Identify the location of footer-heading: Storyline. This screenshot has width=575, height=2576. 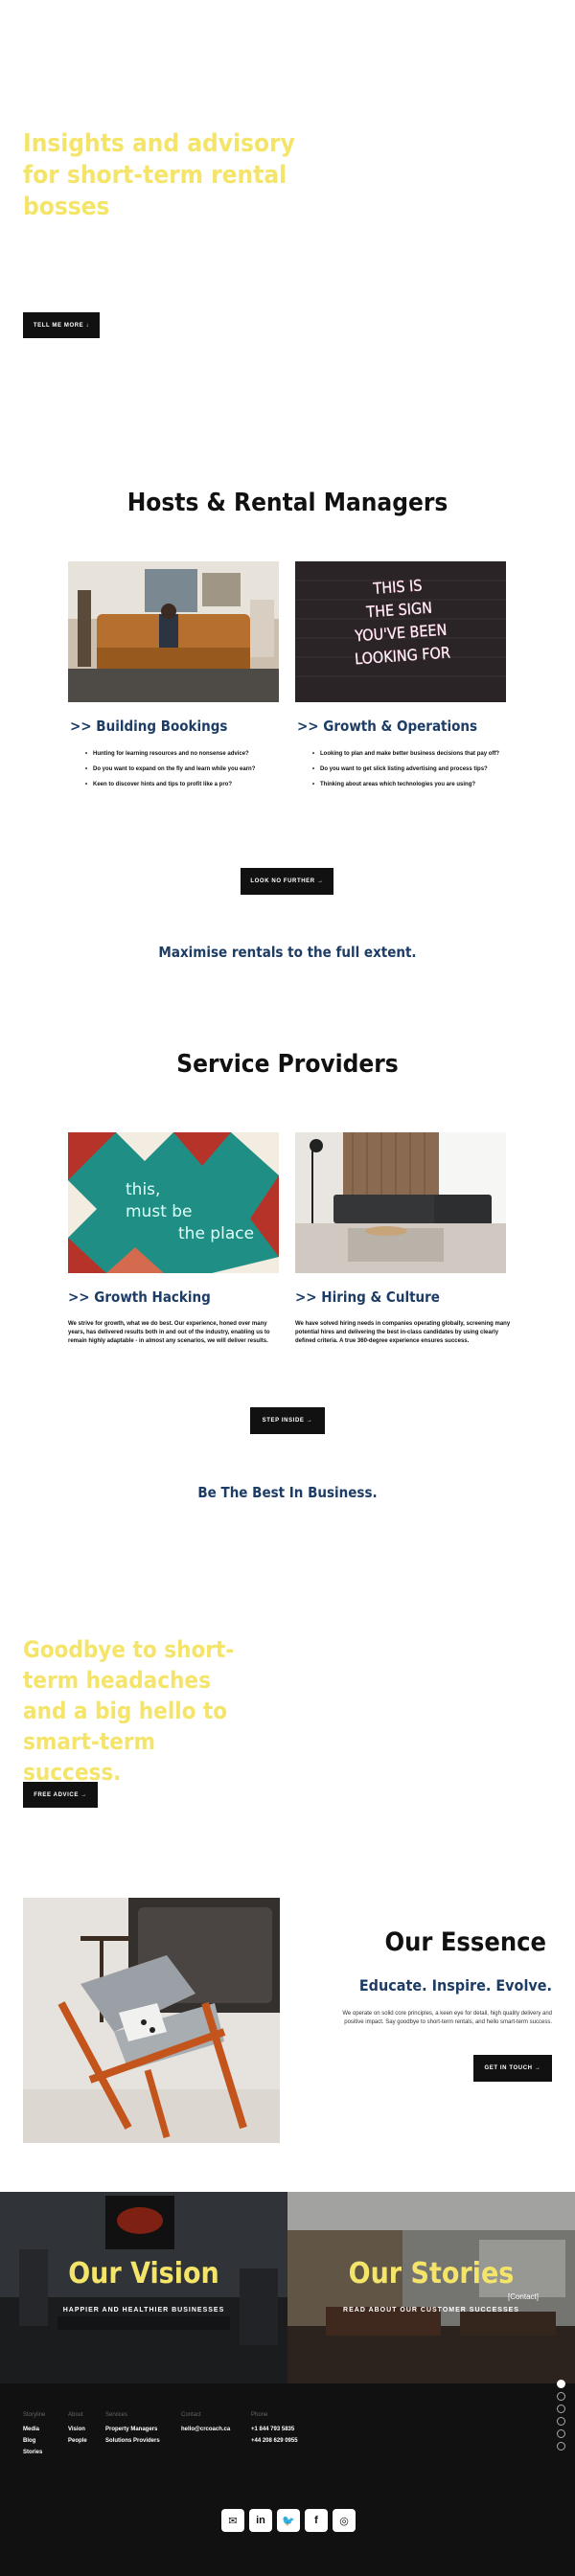
(34, 2415).